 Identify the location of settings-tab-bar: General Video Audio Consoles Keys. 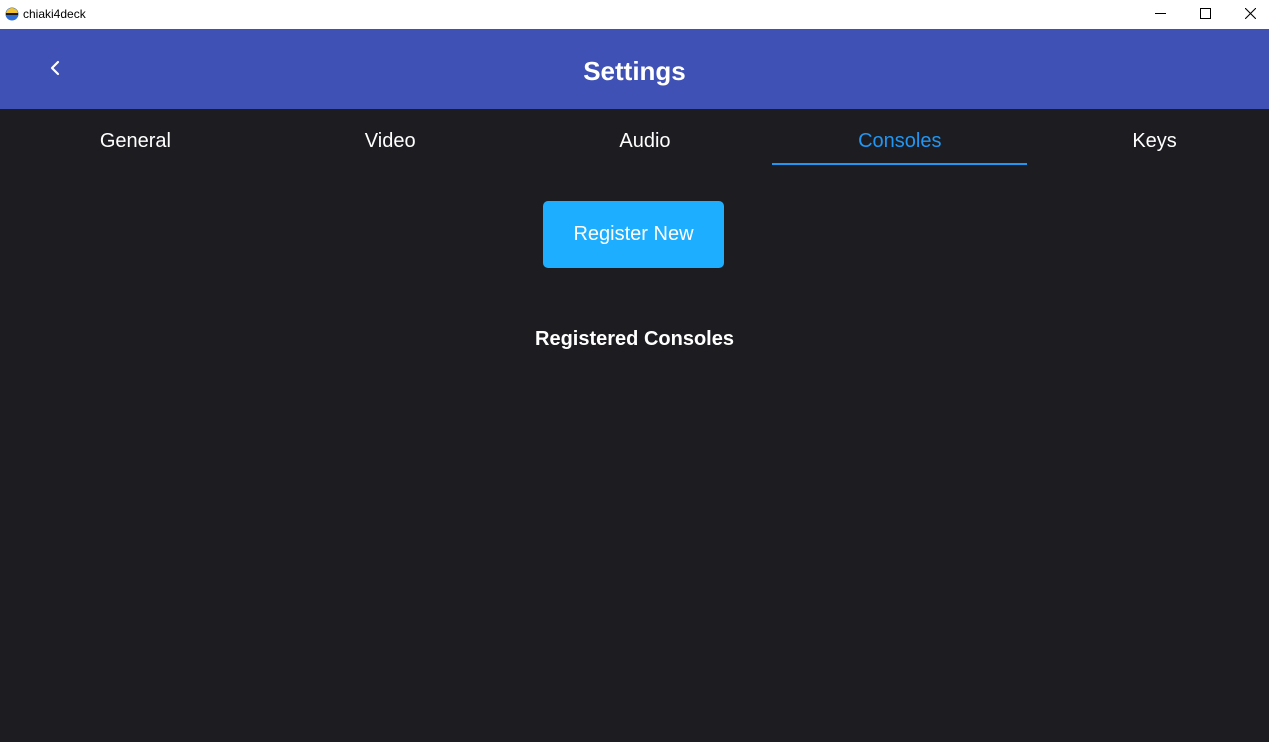
(638, 137).